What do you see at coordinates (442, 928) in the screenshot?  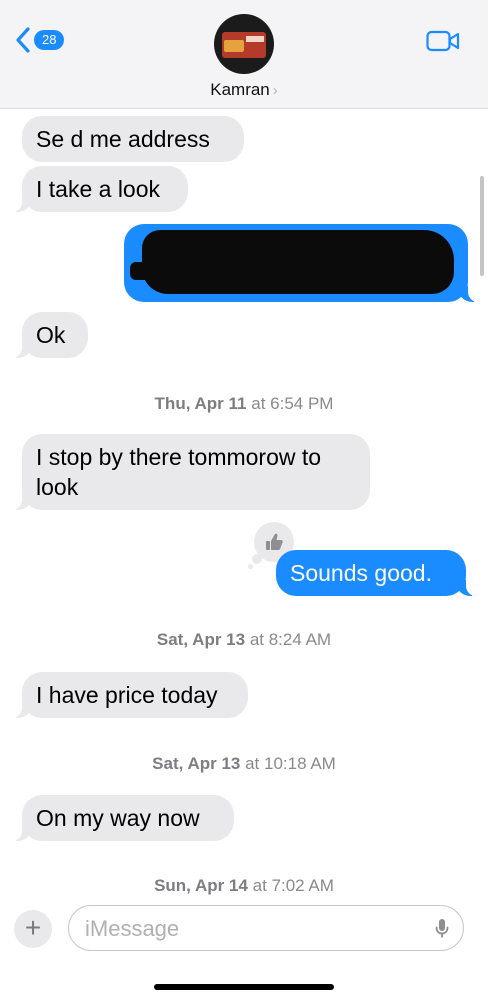 I see `microphone-icon` at bounding box center [442, 928].